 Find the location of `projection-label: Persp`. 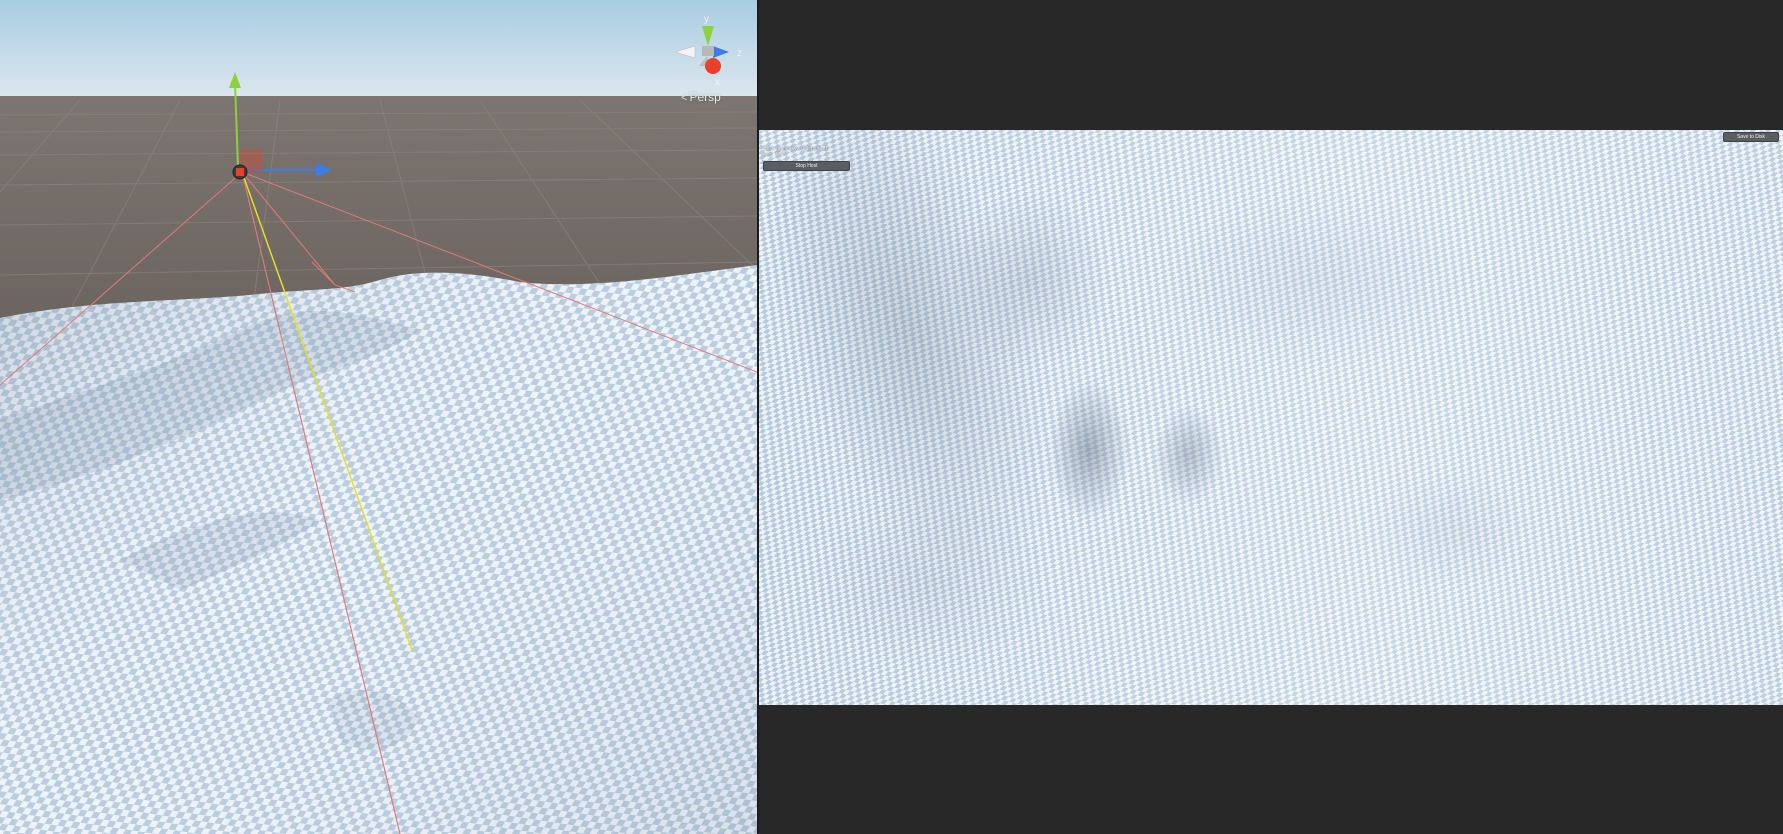

projection-label: Persp is located at coordinates (705, 97).